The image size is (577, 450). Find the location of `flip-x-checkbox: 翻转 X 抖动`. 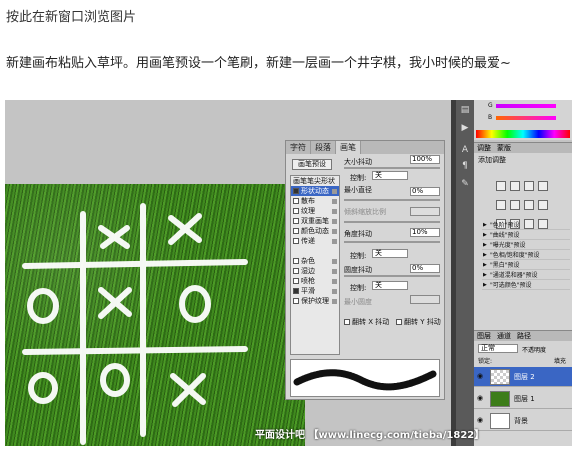

flip-x-checkbox: 翻转 X 抖动 is located at coordinates (366, 322).